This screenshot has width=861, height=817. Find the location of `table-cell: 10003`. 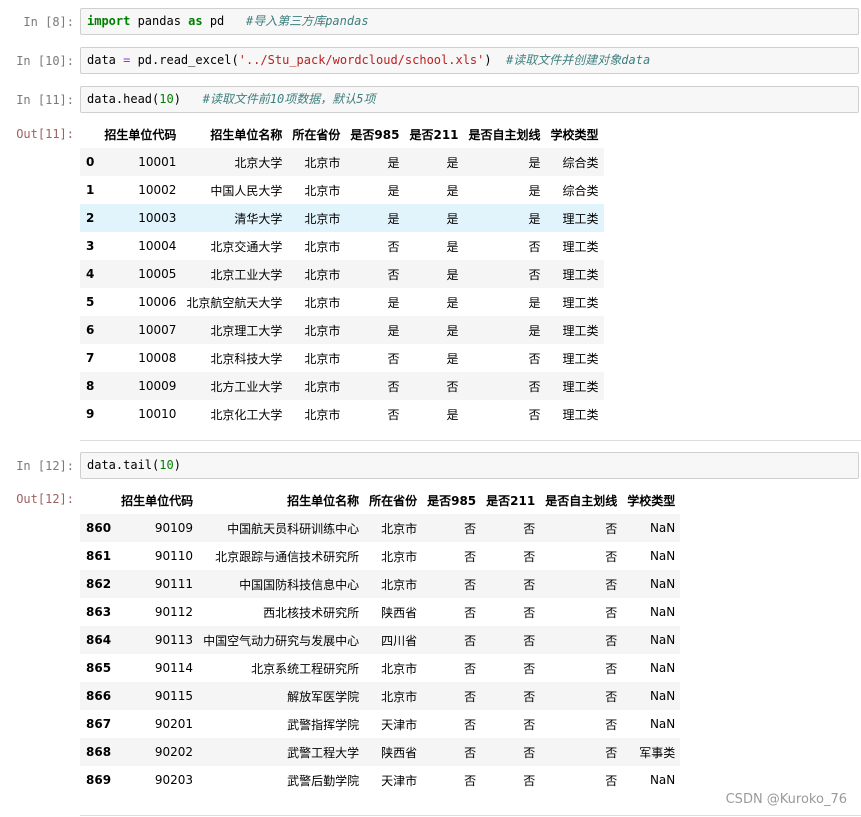

table-cell: 10003 is located at coordinates (157, 218).